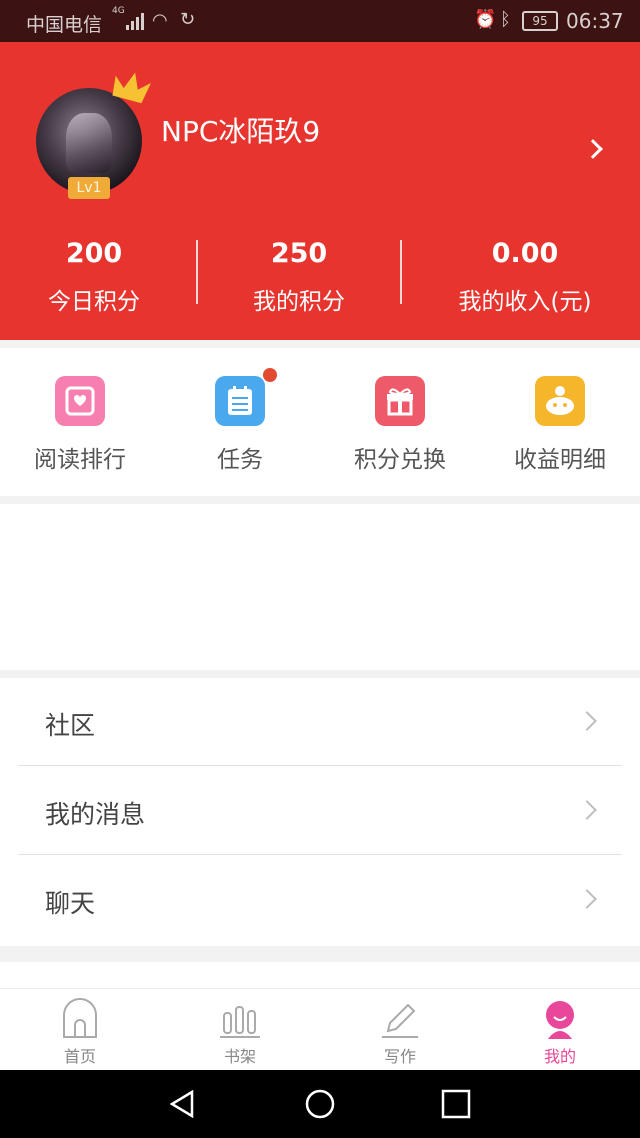 The image size is (640, 1138). Describe the element at coordinates (456, 1104) in the screenshot. I see `recents-icon` at that location.